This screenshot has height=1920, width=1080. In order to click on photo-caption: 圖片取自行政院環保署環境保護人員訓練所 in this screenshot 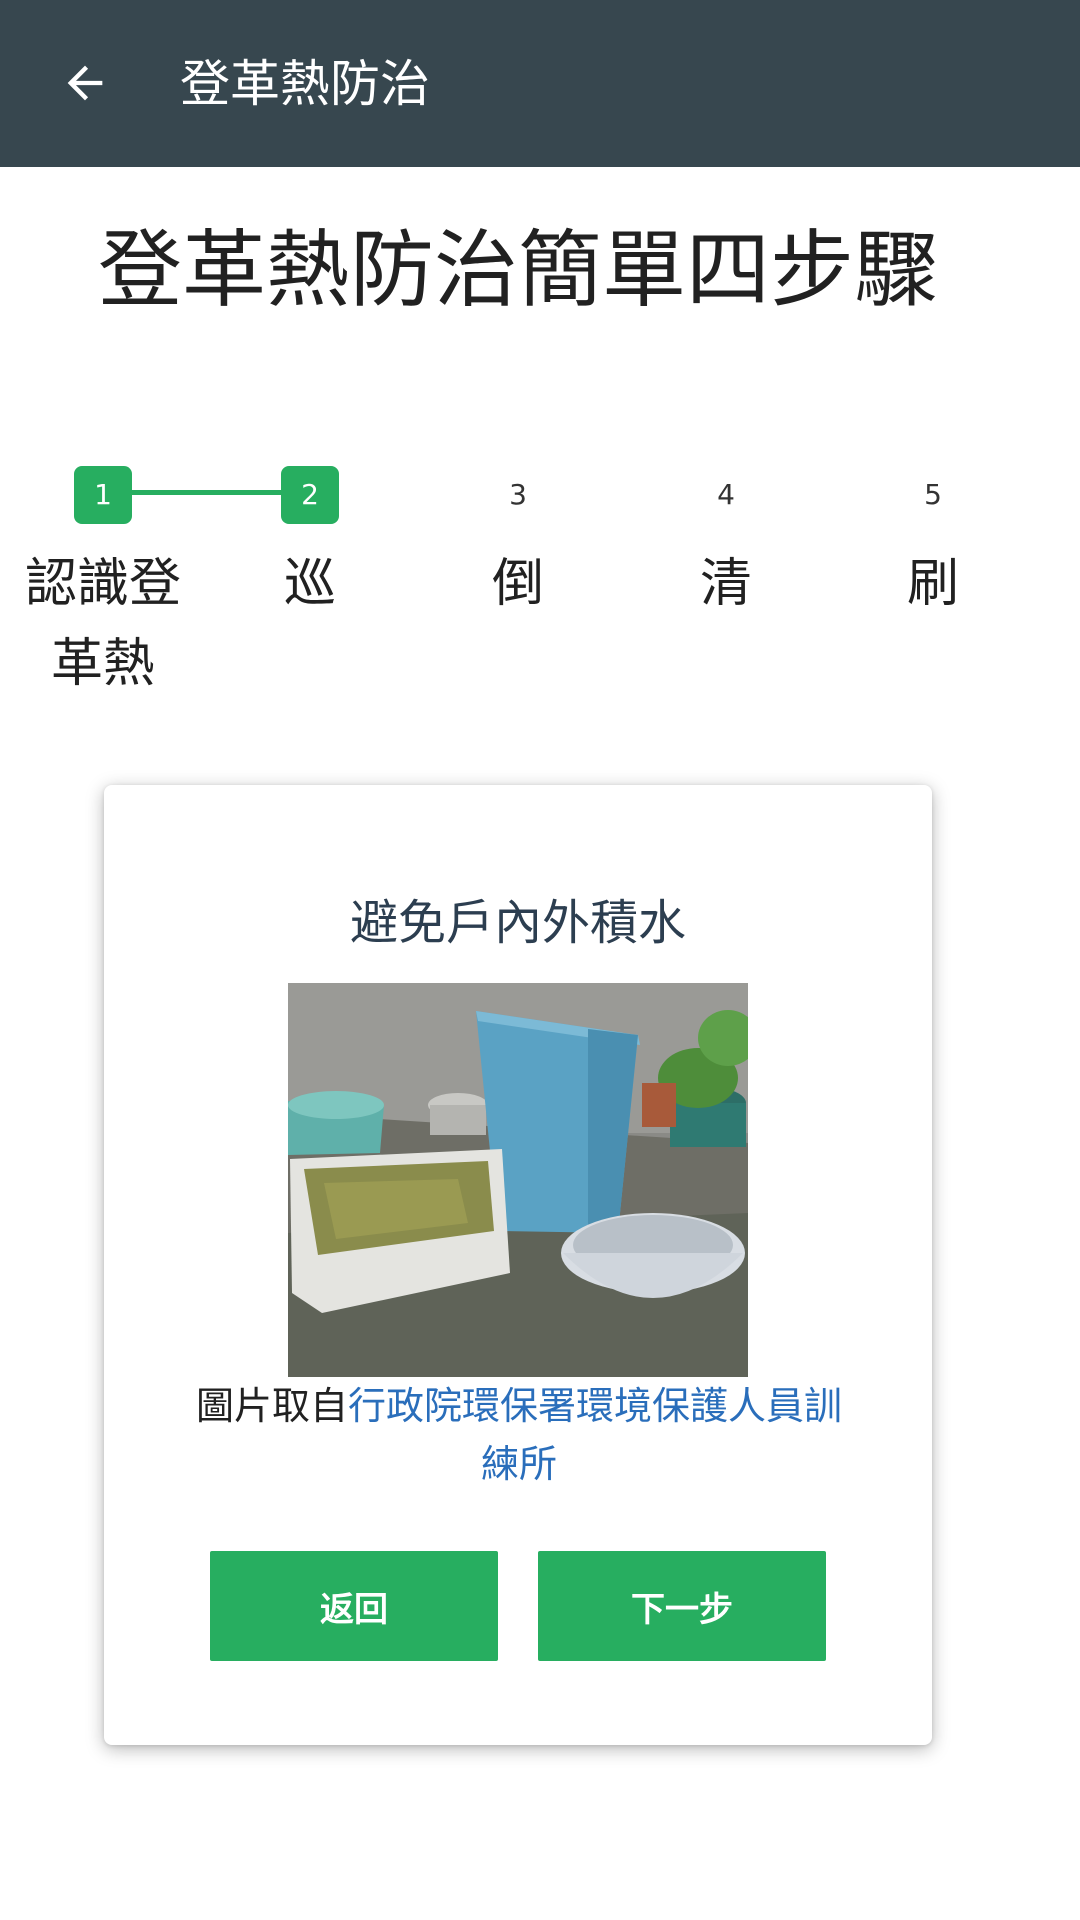, I will do `click(519, 1435)`.